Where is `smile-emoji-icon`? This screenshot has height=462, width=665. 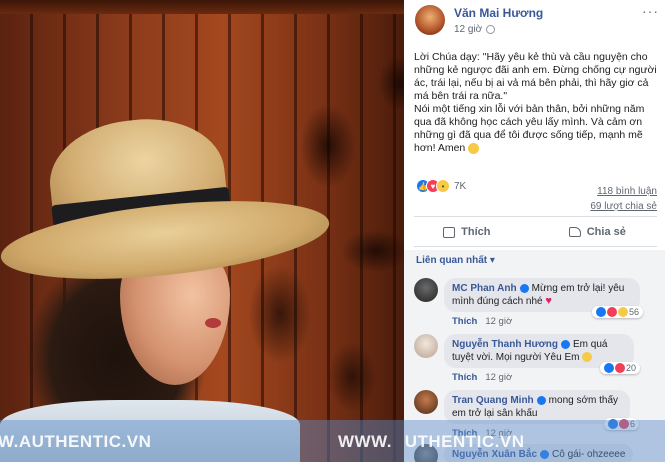 smile-emoji-icon is located at coordinates (474, 148).